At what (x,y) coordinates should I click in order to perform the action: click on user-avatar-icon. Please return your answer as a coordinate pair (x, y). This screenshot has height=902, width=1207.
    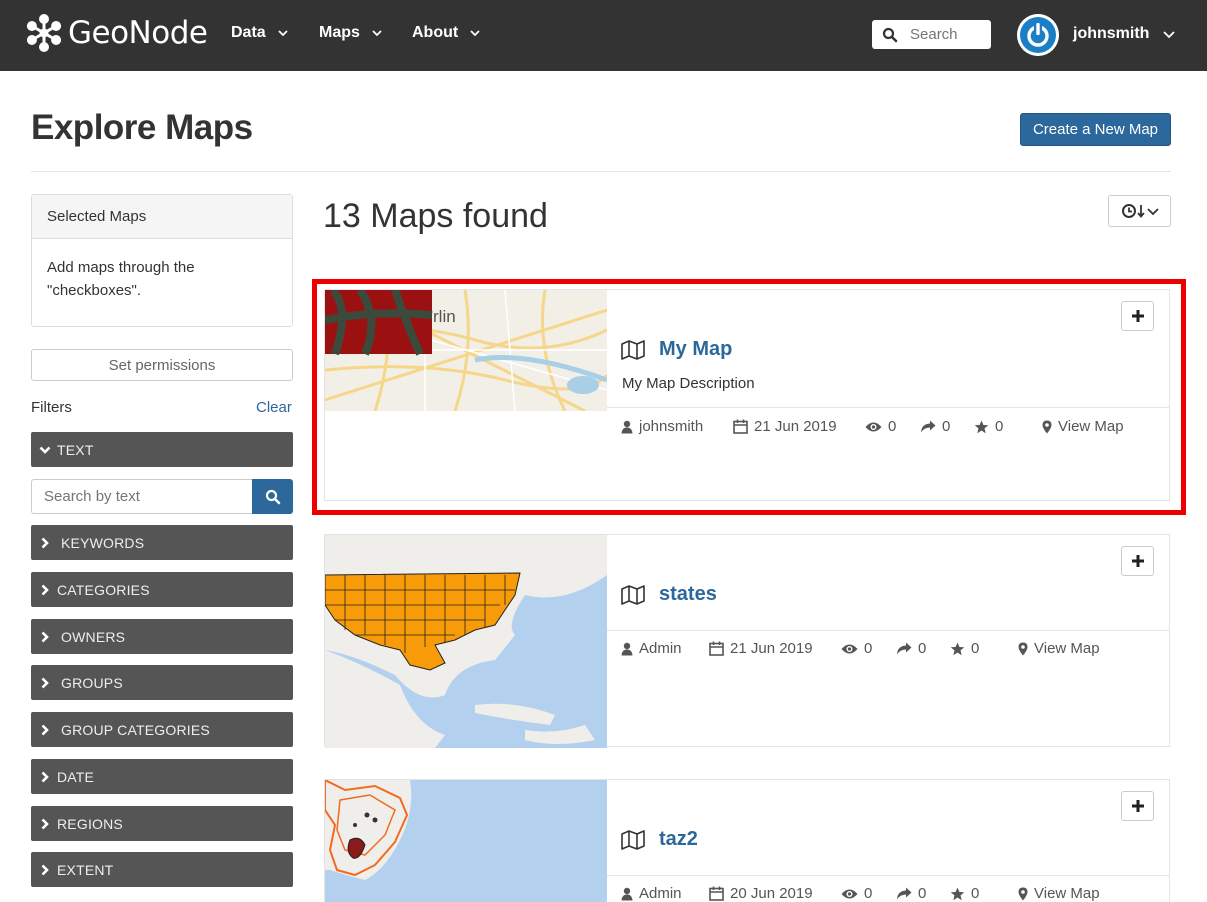
    Looking at the image, I should click on (1038, 35).